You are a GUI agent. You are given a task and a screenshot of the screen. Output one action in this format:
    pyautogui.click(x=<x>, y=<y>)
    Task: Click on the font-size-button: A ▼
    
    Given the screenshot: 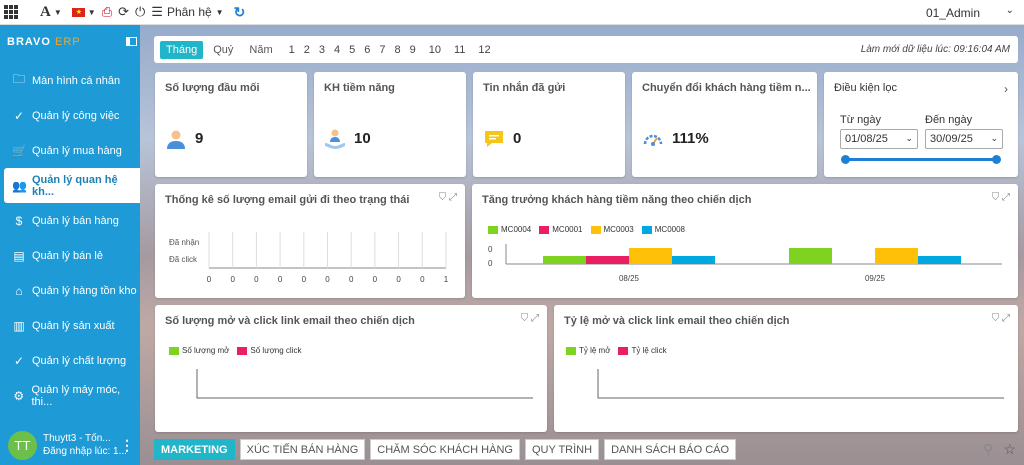 What is the action you would take?
    pyautogui.click(x=51, y=12)
    